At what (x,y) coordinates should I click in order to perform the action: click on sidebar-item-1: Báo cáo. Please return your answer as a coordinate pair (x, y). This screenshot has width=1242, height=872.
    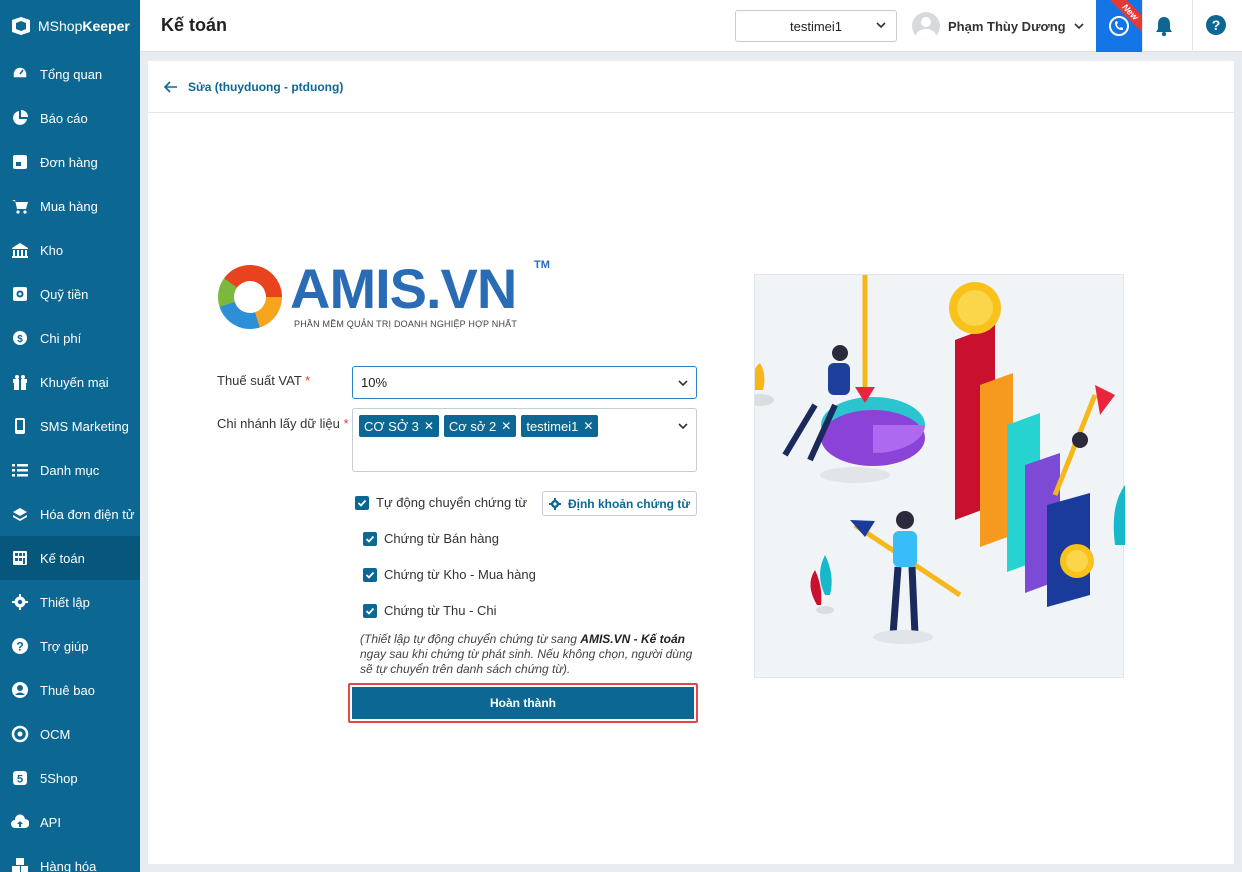
    Looking at the image, I should click on (70, 118).